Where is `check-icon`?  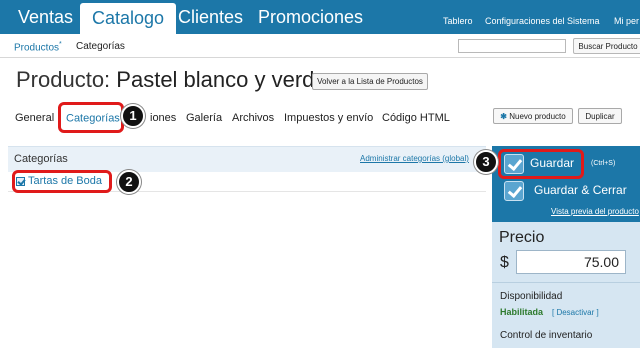
check-icon is located at coordinates (514, 191).